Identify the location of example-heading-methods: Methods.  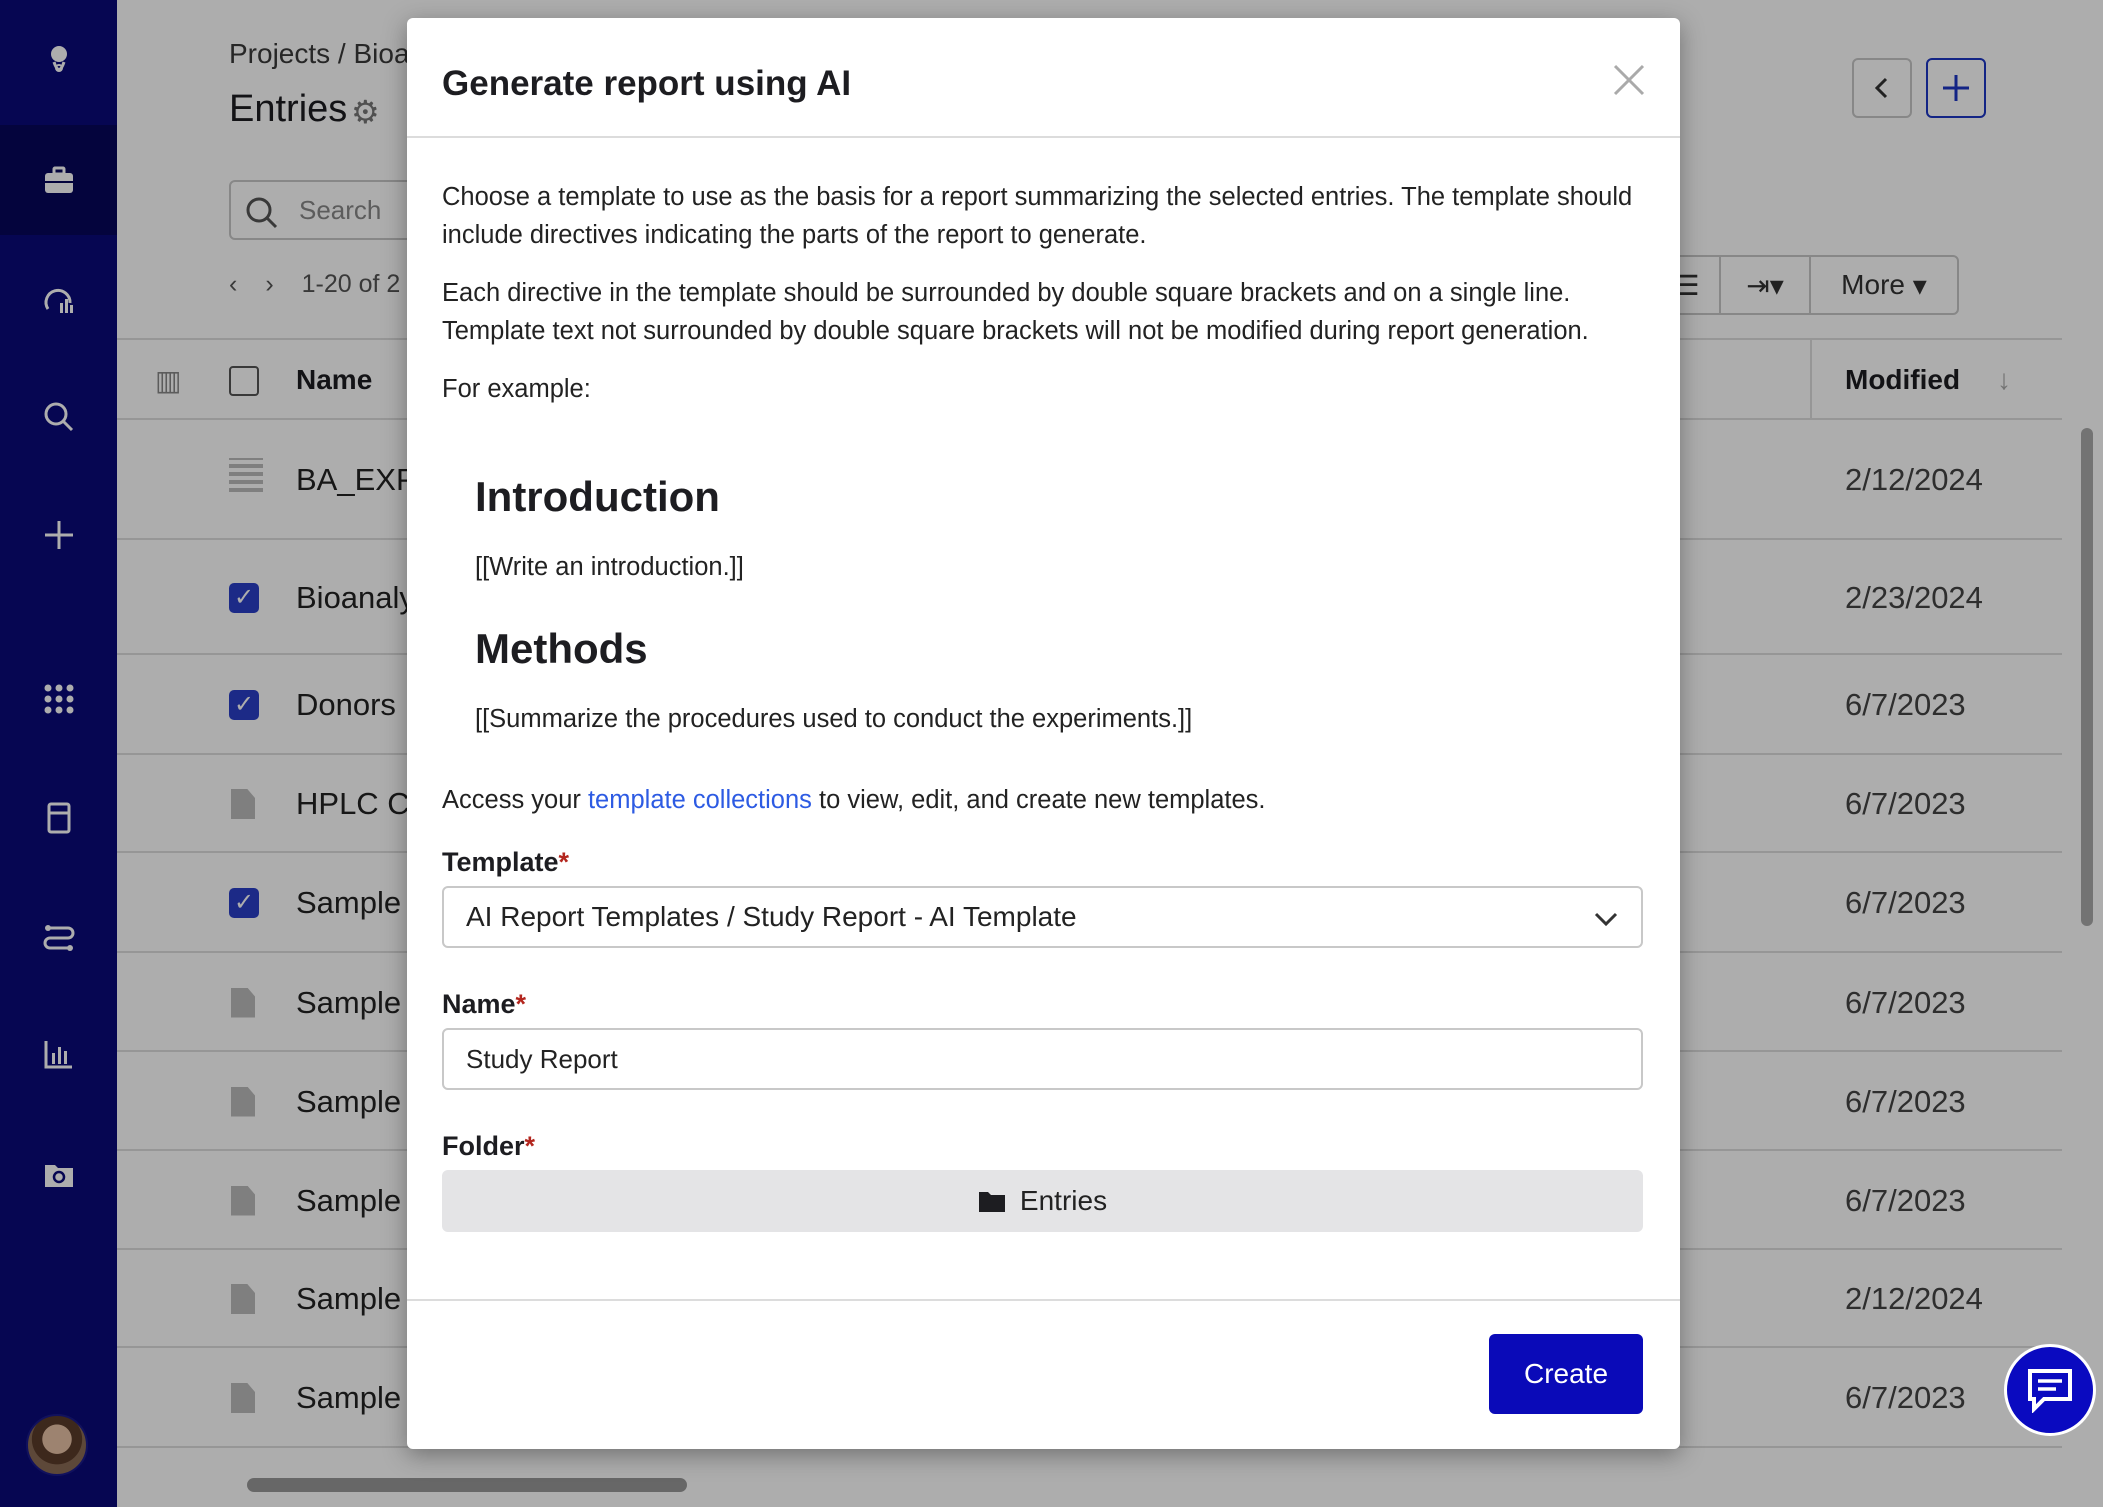
(561, 648).